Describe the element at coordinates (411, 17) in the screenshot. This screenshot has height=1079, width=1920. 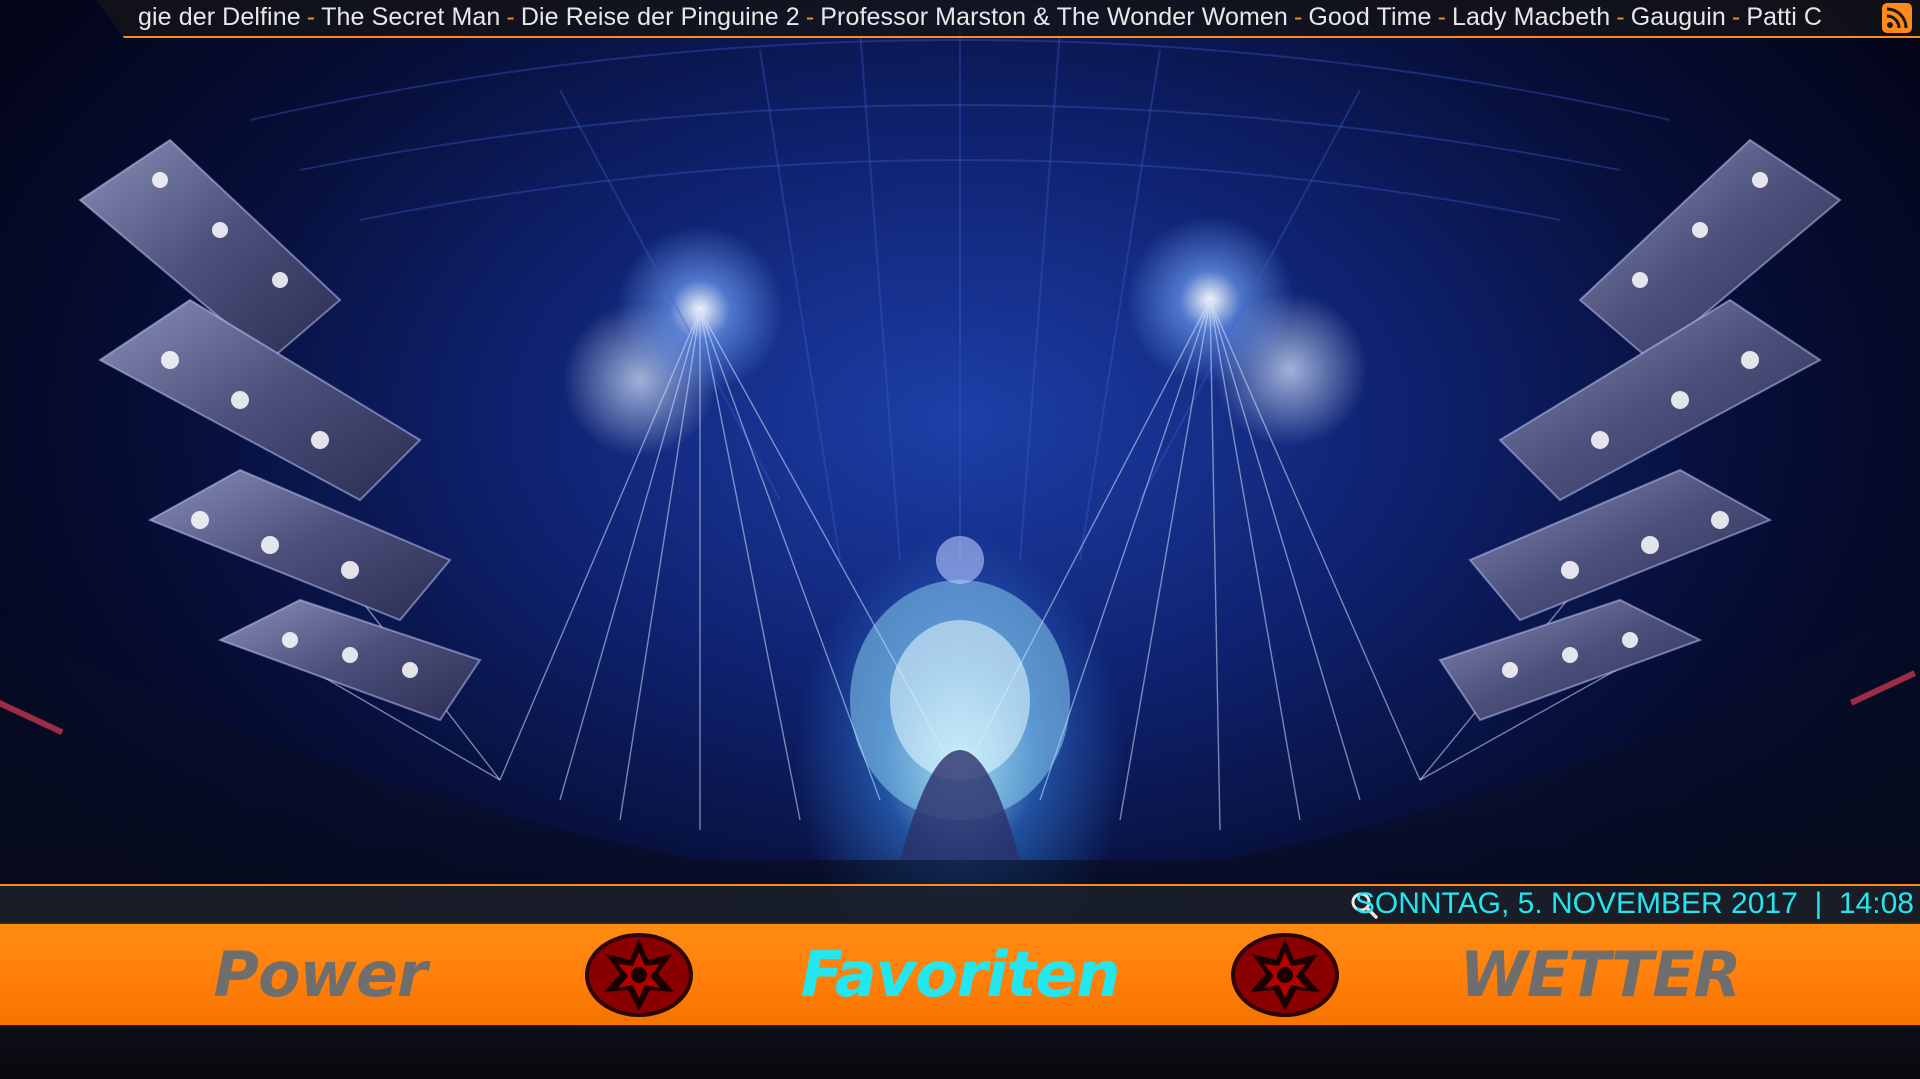
I see `ticker-item: The Secret Man` at that location.